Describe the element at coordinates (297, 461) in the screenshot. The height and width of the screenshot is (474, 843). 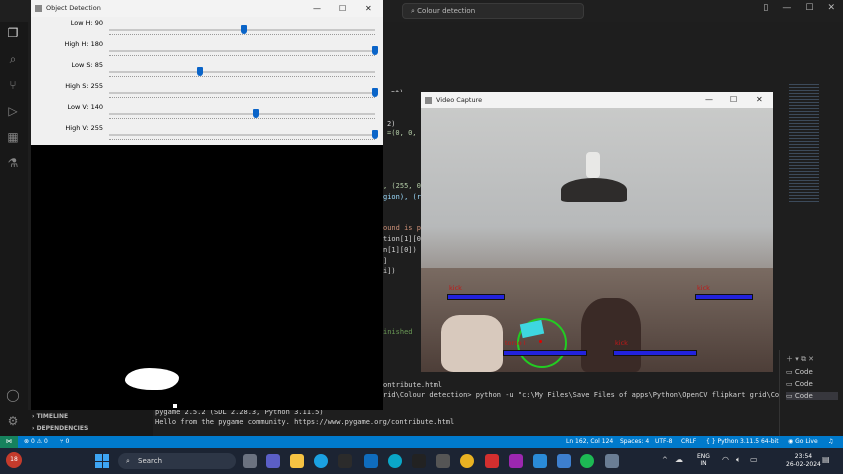
I see `file-explorer-icon` at that location.